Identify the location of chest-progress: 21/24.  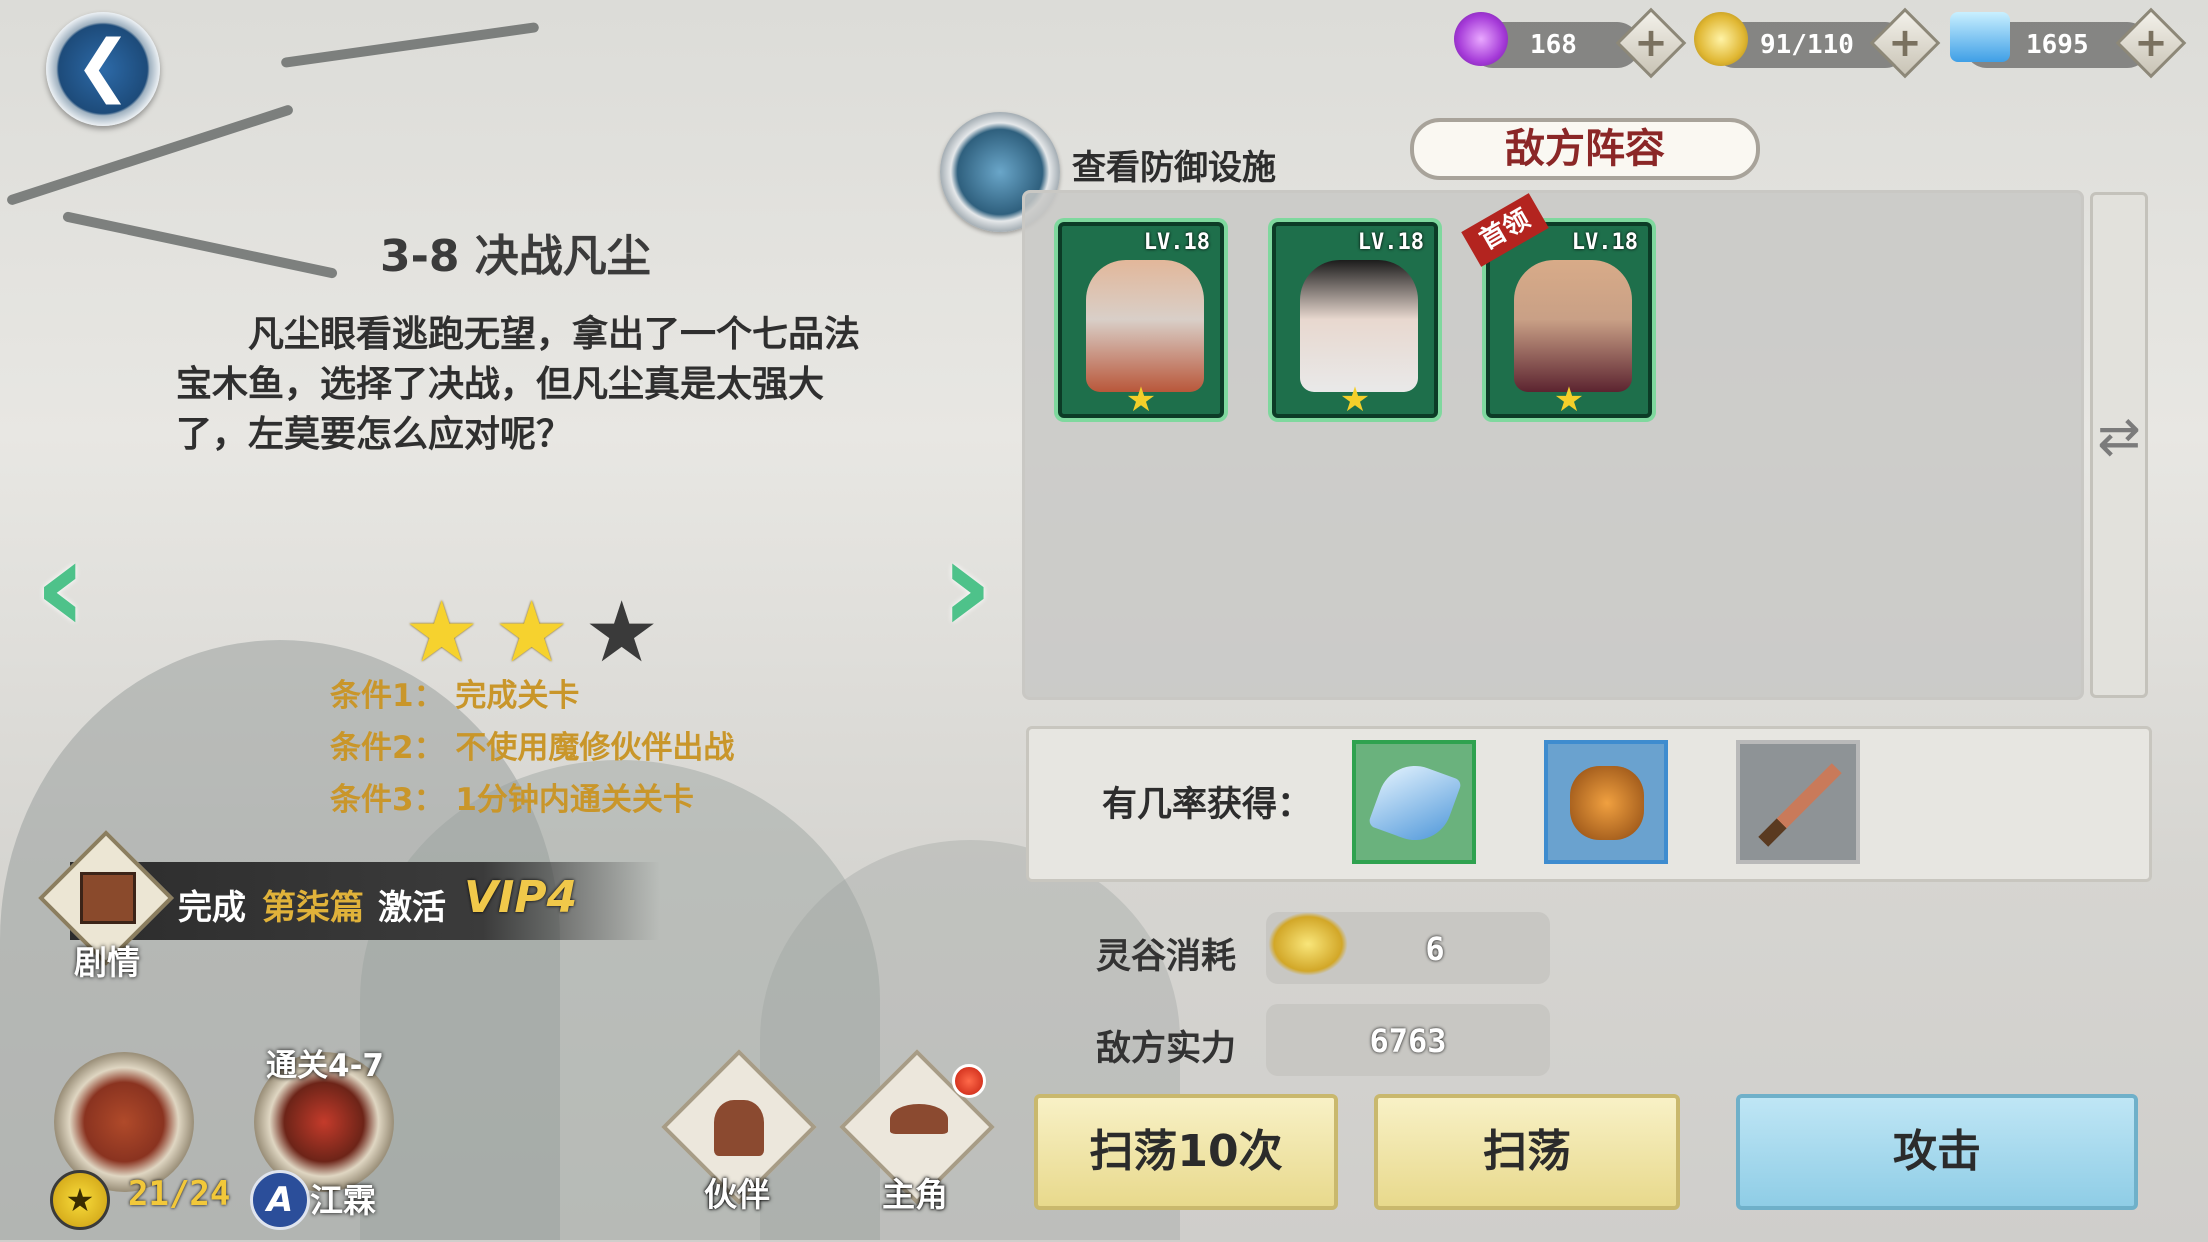
(179, 1194).